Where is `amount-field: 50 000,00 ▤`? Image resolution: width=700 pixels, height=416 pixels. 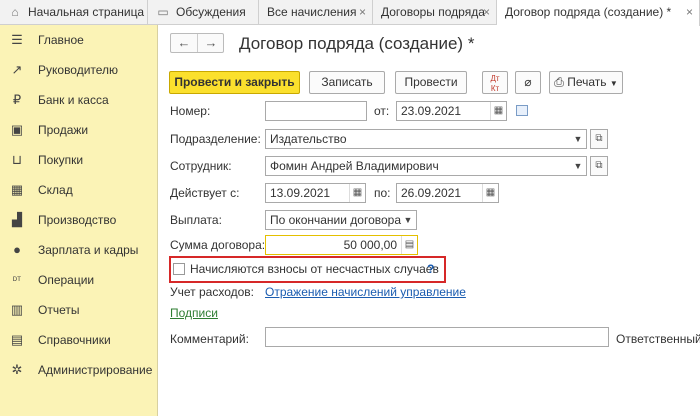
amount-field: 50 000,00 ▤ is located at coordinates (341, 245).